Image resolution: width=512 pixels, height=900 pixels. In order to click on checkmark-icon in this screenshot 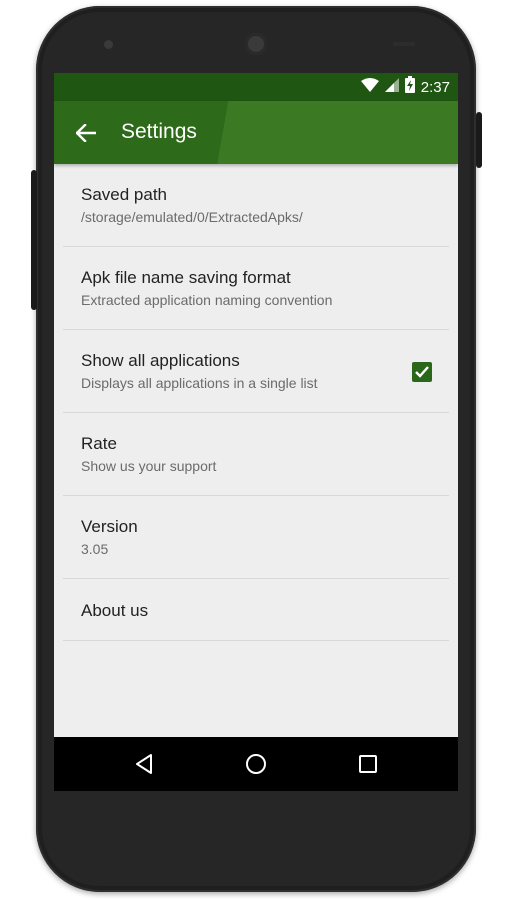, I will do `click(422, 372)`.